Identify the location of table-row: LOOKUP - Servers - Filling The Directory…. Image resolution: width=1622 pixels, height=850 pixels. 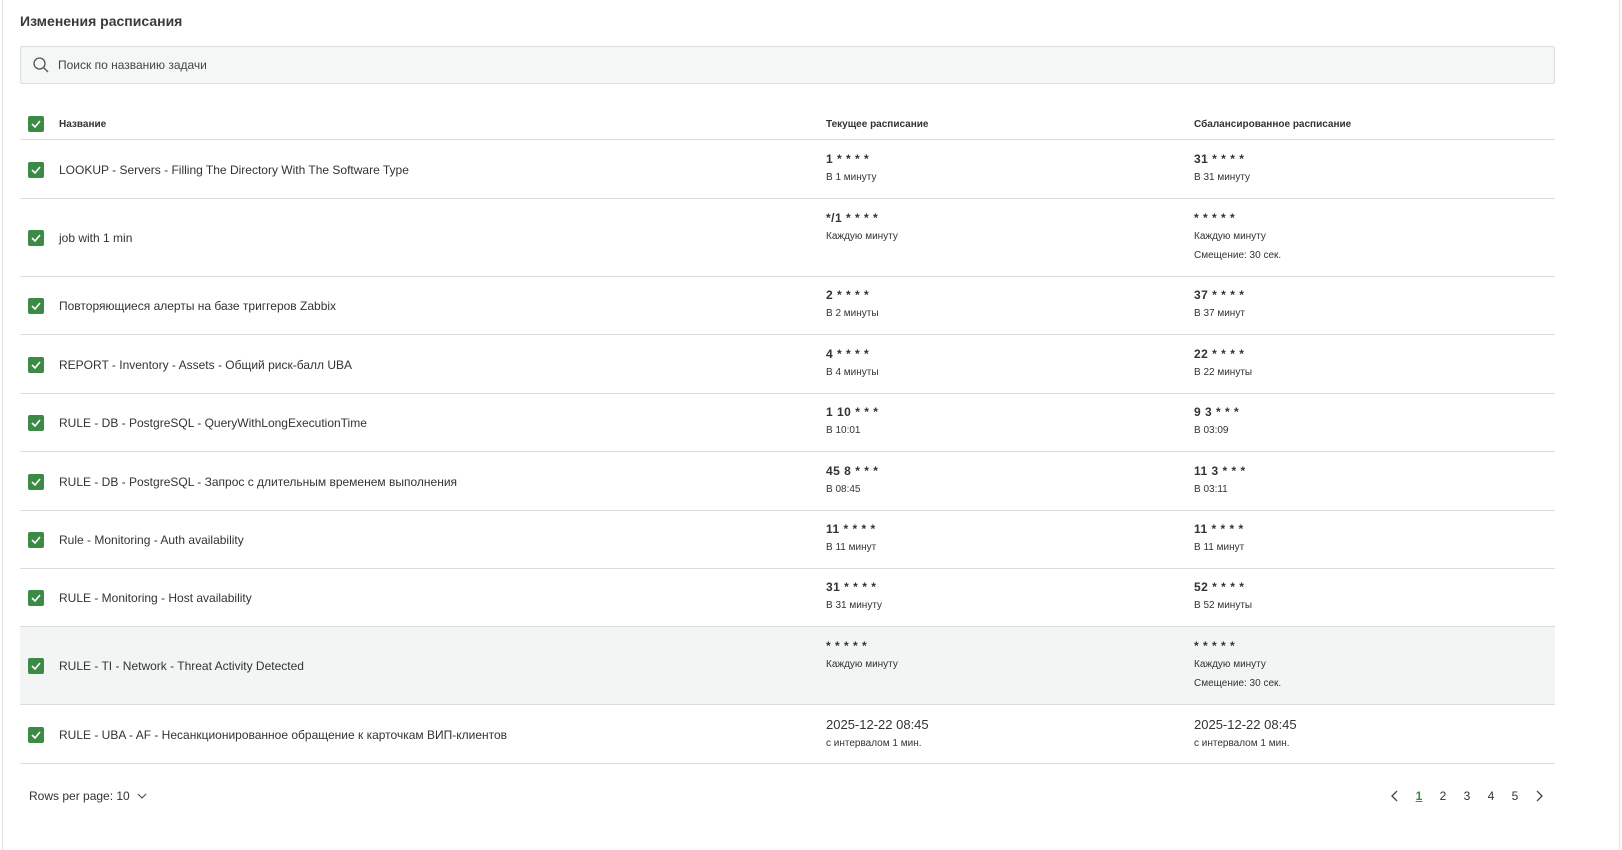
(787, 169).